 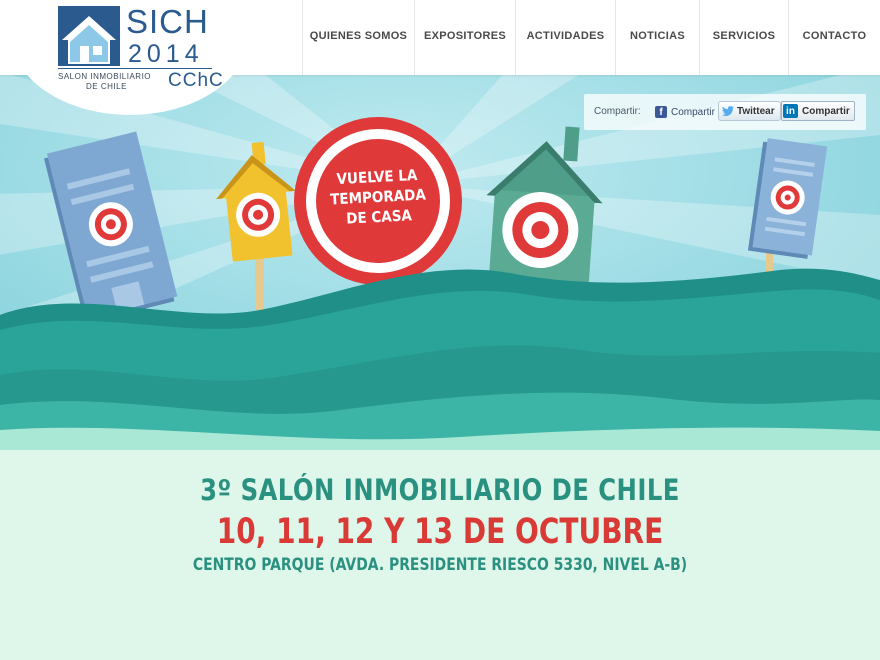 I want to click on nav-item-quienes-somos: QUIENES SOMOS, so click(x=358, y=37).